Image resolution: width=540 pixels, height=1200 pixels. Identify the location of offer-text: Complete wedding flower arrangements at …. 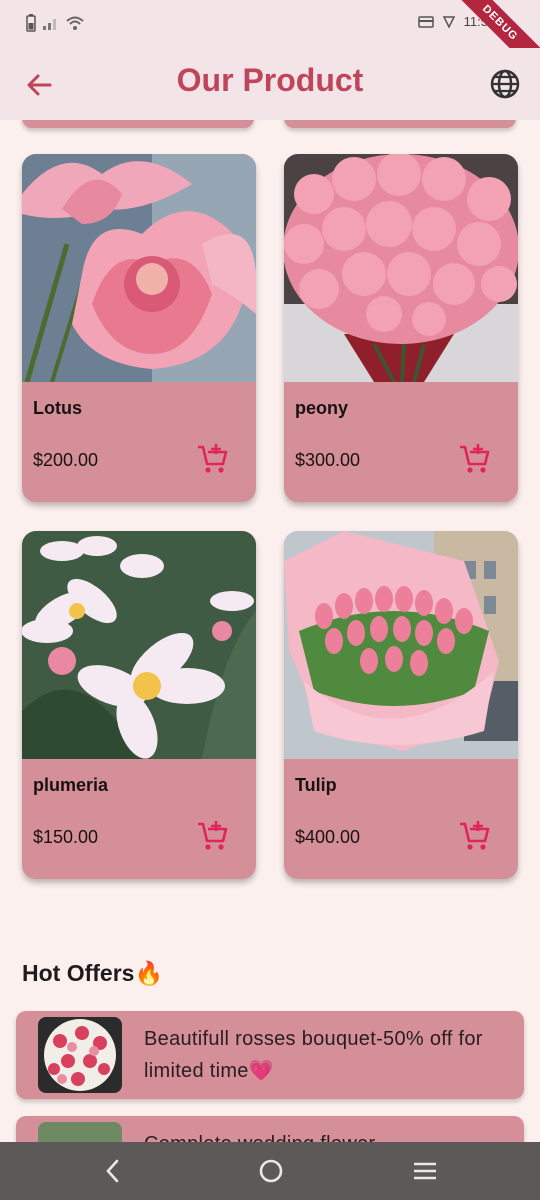
(314, 1135).